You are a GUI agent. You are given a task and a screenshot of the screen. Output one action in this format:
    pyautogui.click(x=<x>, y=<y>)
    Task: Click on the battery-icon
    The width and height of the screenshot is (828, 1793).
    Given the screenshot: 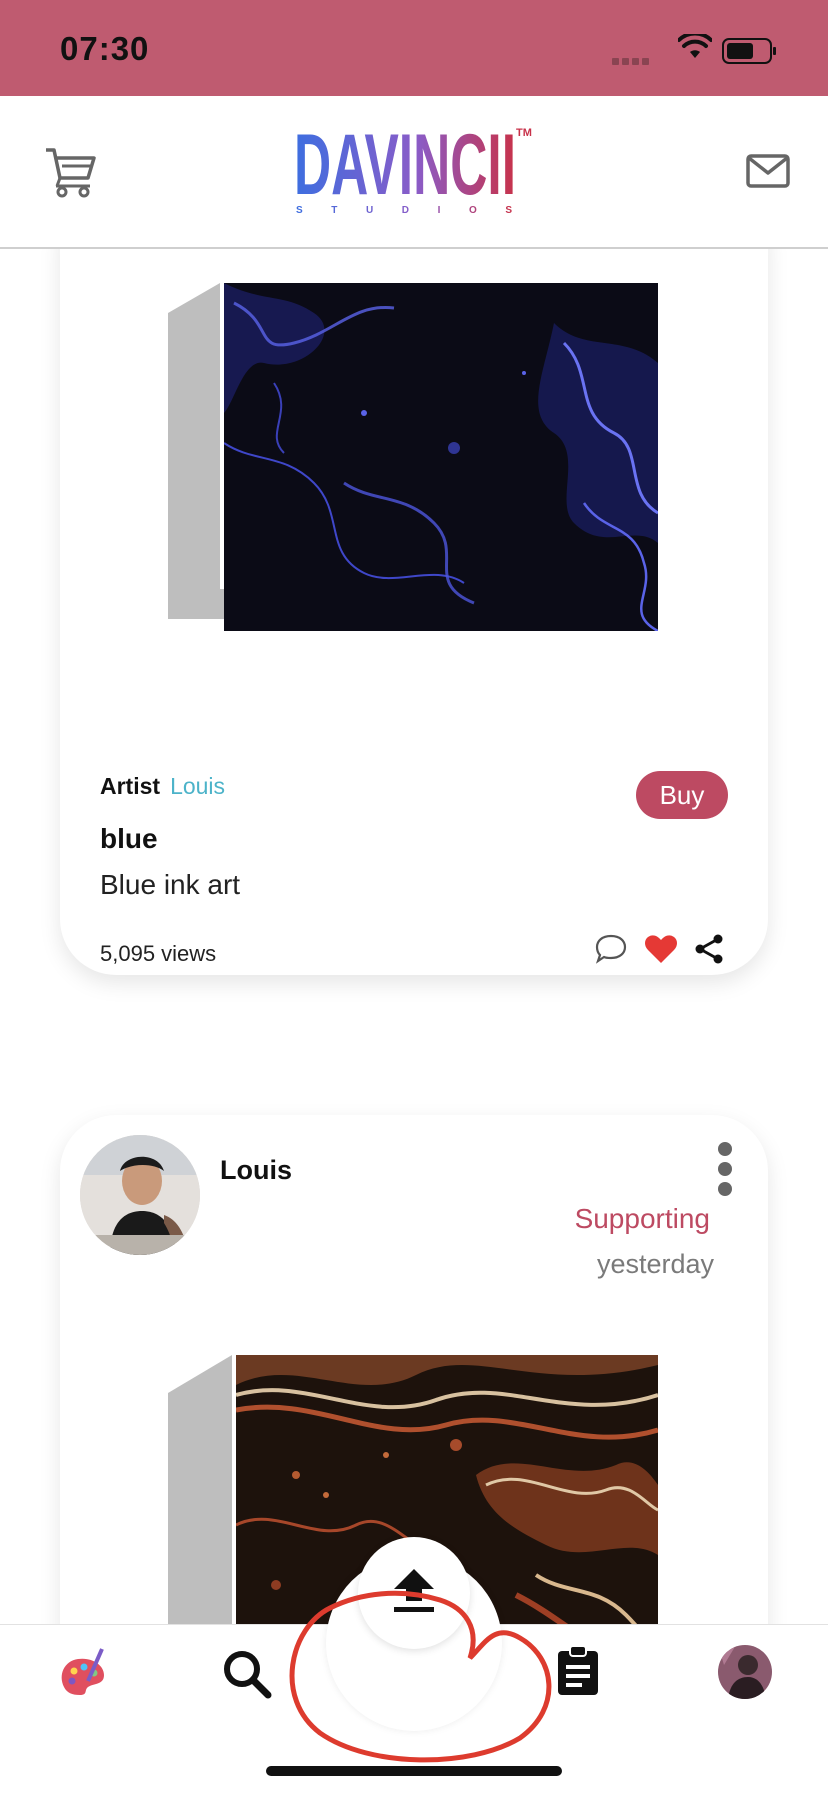 What is the action you would take?
    pyautogui.click(x=749, y=51)
    